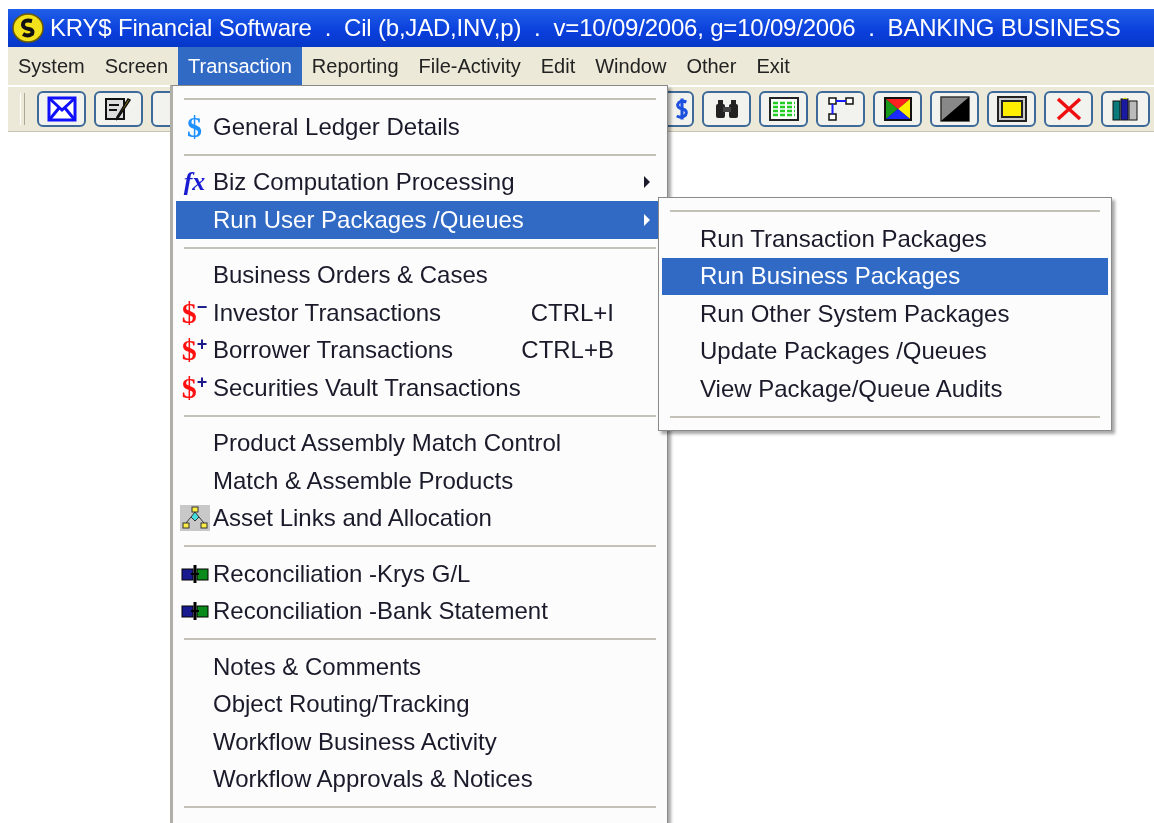 Image resolution: width=1154 pixels, height=823 pixels. Describe the element at coordinates (420, 350) in the screenshot. I see `menu-item: $$^{+}$ Borrower Transactions CTRL+B` at that location.